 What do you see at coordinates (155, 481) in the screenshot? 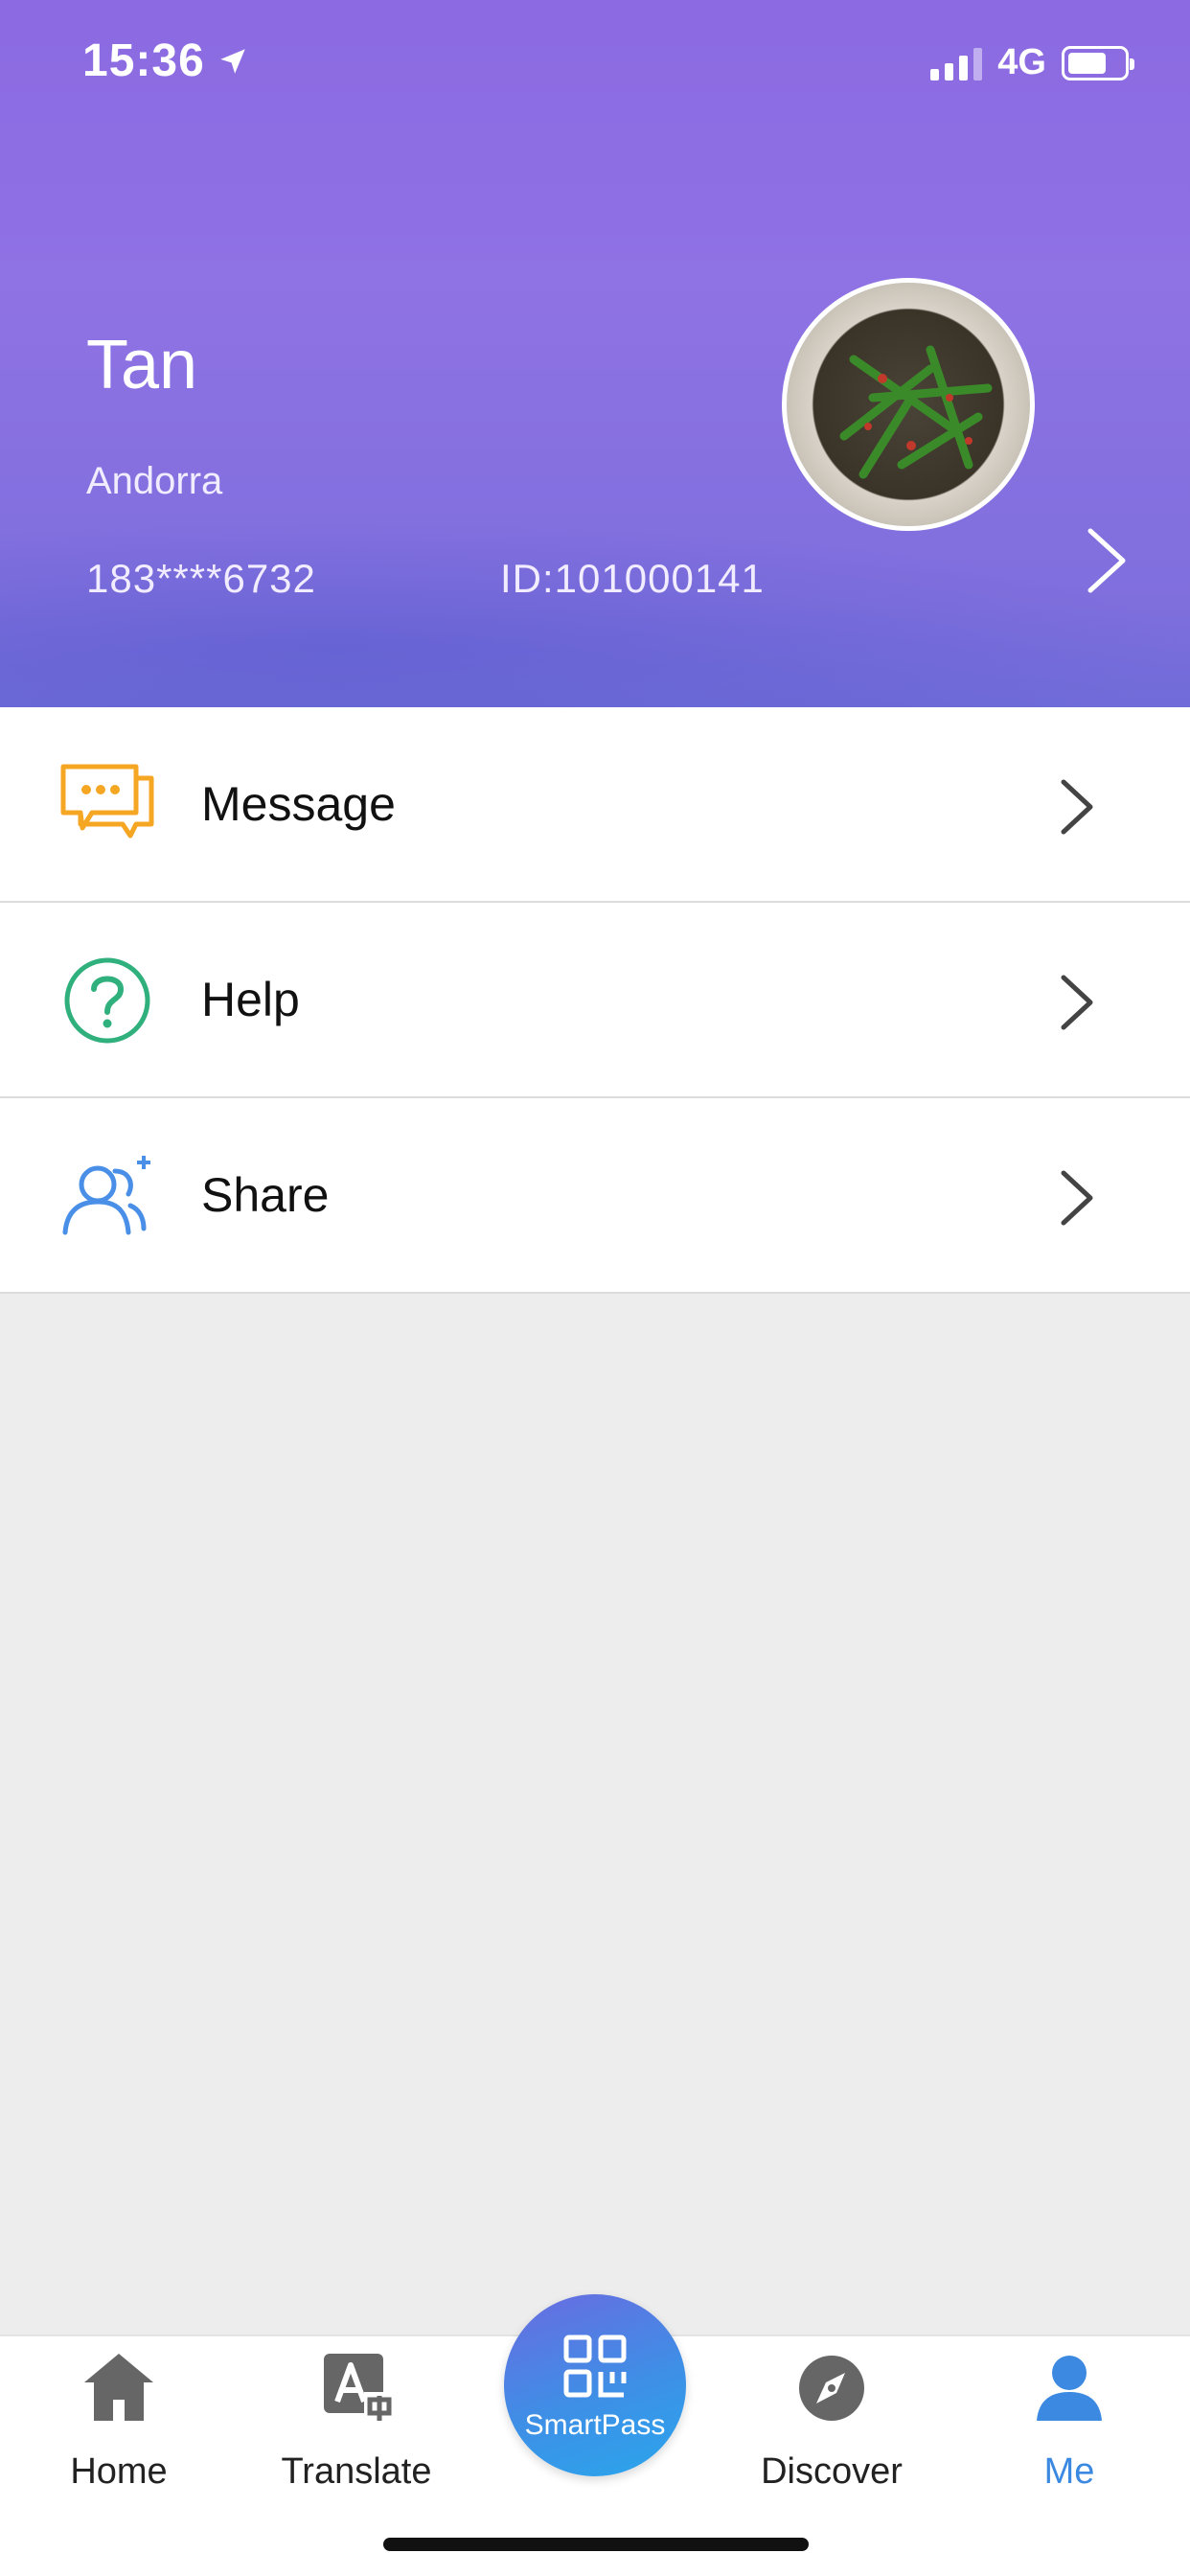
I see `user-region: Andorra` at bounding box center [155, 481].